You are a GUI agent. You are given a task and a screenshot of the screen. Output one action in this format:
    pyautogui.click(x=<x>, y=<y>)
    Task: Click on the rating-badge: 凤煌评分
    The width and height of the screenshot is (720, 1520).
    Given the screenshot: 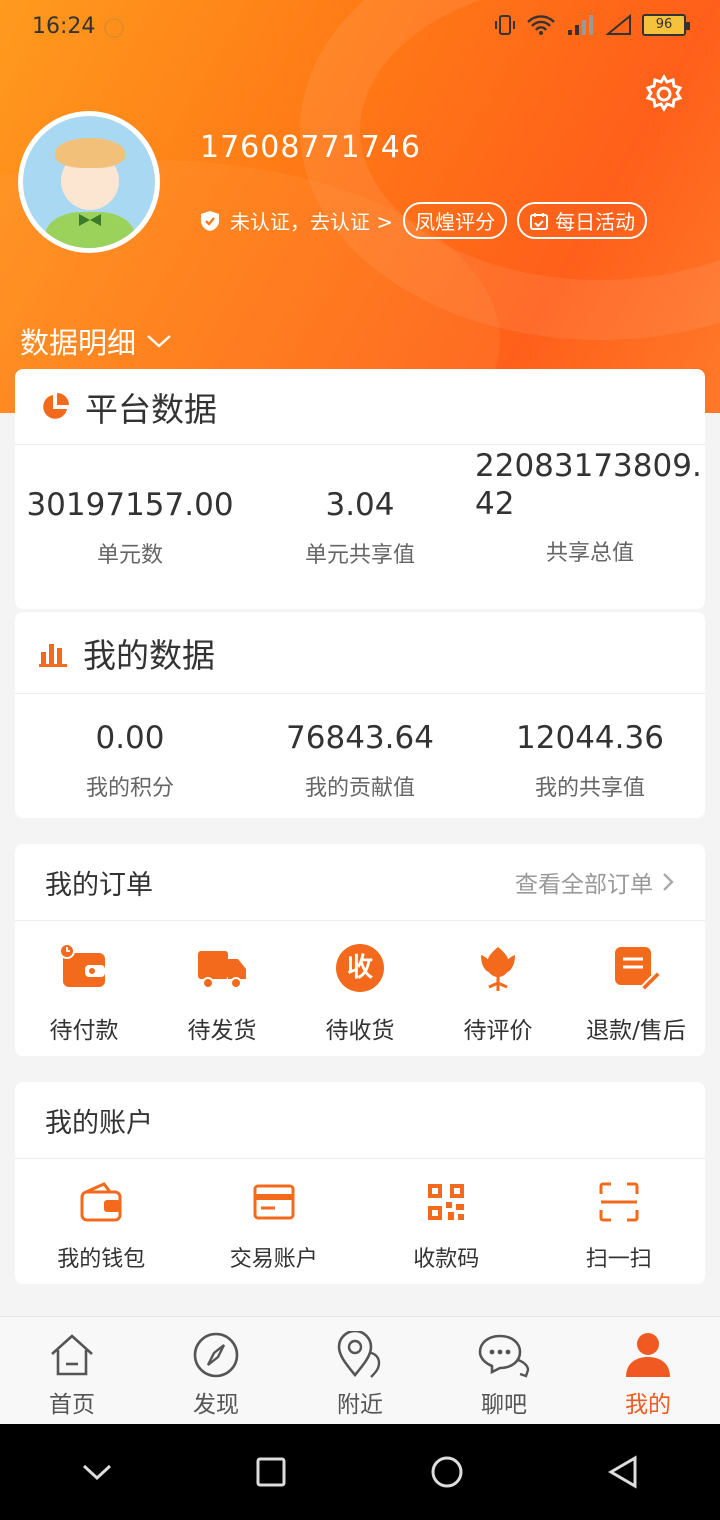 What is the action you would take?
    pyautogui.click(x=455, y=220)
    